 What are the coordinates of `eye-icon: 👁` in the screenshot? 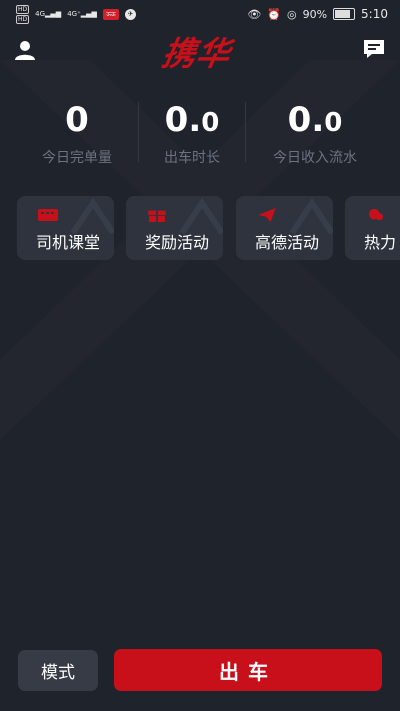 It's located at (254, 14).